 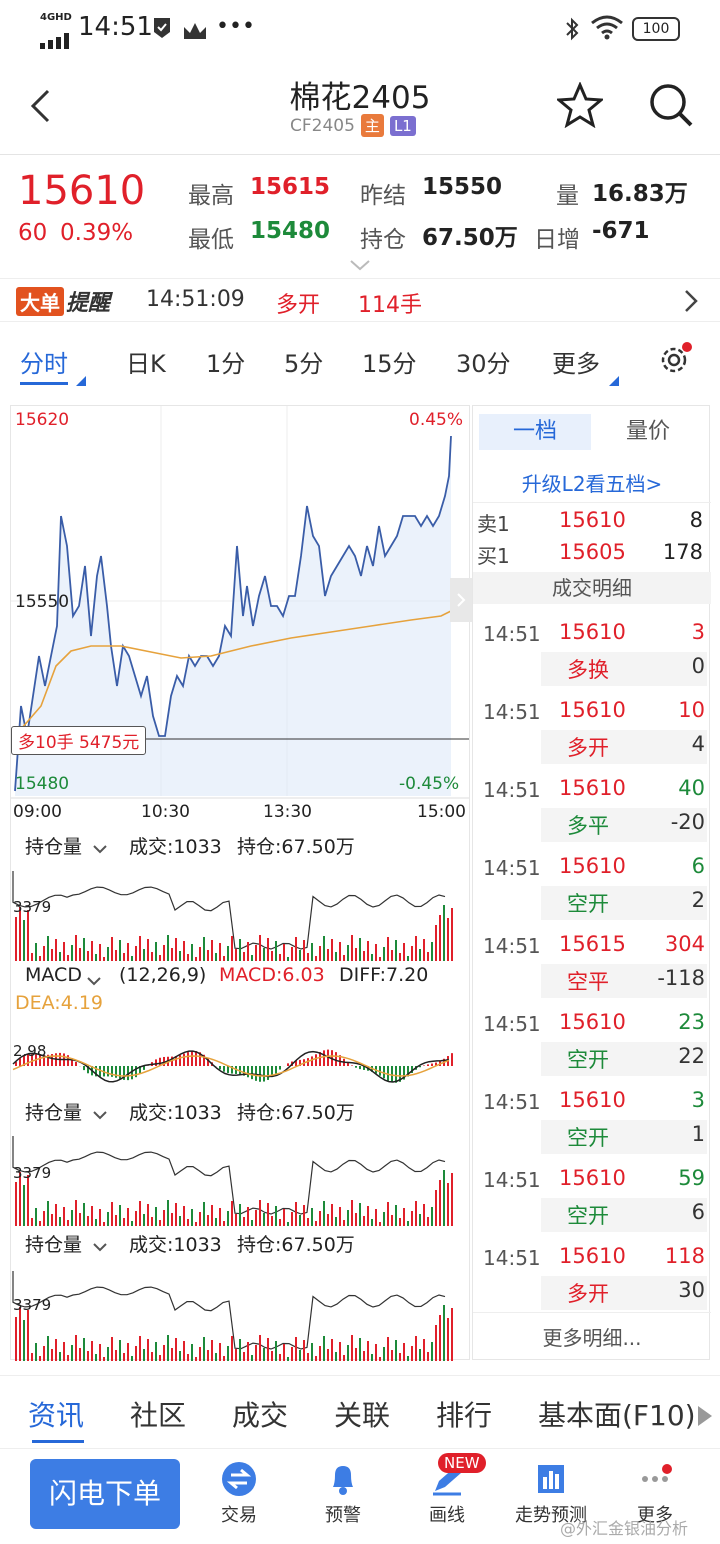 What do you see at coordinates (535, 432) in the screenshot?
I see `tab-level1: 一档` at bounding box center [535, 432].